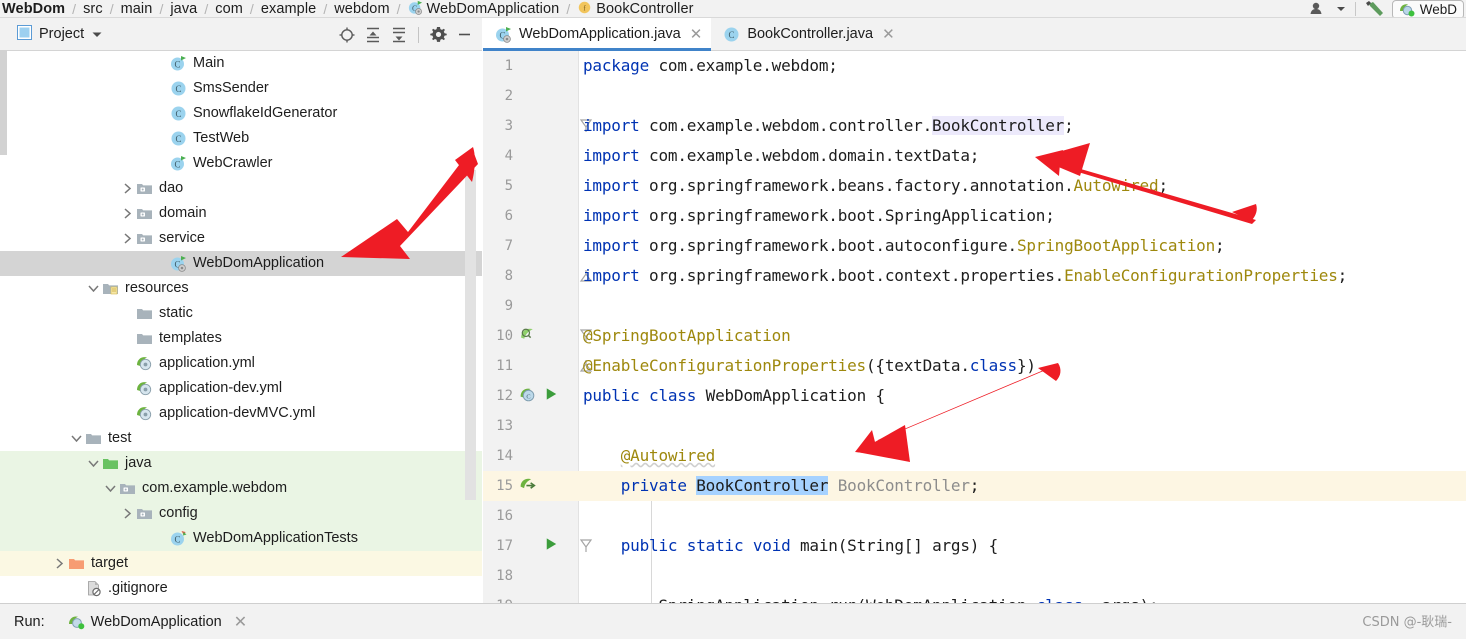 The height and width of the screenshot is (639, 1466). What do you see at coordinates (241, 388) in the screenshot?
I see `tree-item-application-dev-yml: application-dev.yml` at bounding box center [241, 388].